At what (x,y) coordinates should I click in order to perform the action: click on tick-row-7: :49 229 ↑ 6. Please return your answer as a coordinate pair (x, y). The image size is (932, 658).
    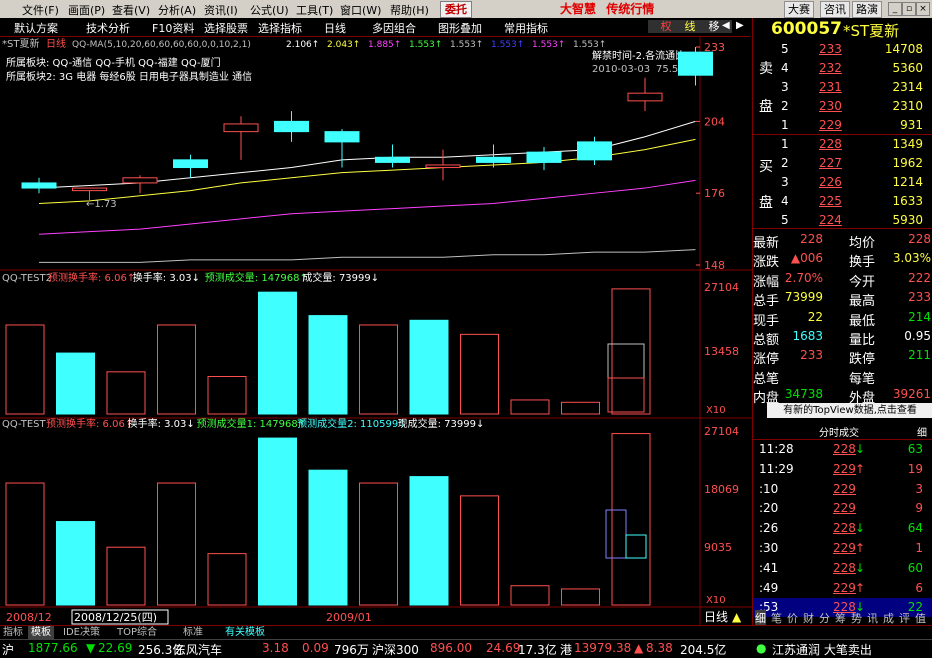
    Looking at the image, I should click on (842, 588).